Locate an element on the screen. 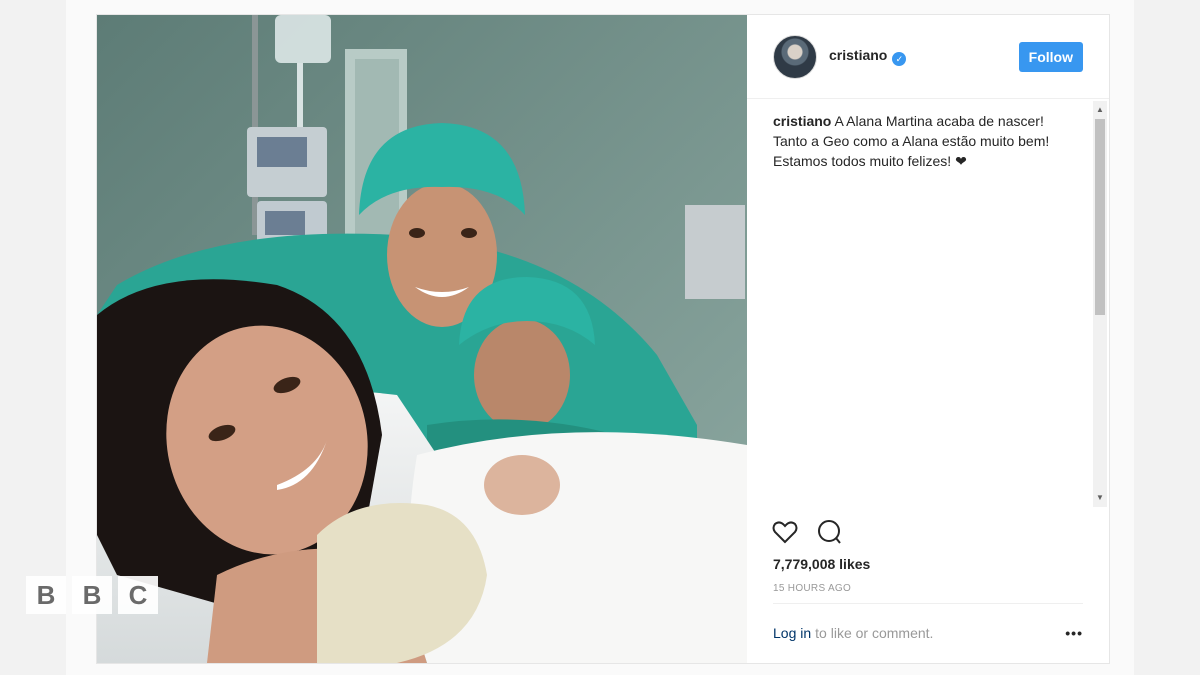  bbc-letter-b1: B is located at coordinates (46, 595).